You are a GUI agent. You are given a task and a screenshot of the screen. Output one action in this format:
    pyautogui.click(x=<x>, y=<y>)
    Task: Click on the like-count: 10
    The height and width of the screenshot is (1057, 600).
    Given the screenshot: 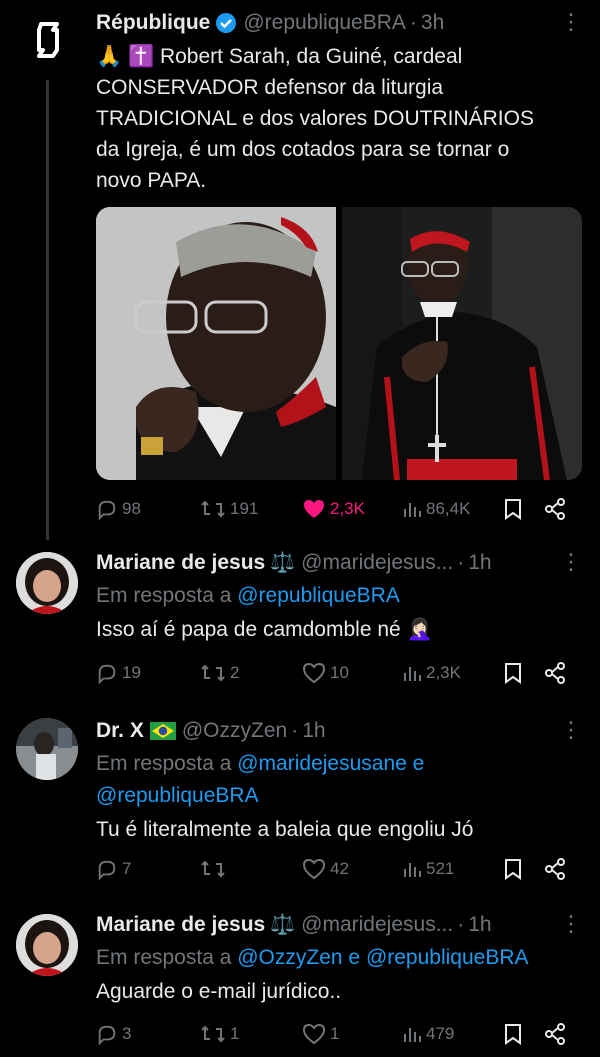 What is the action you would take?
    pyautogui.click(x=339, y=672)
    